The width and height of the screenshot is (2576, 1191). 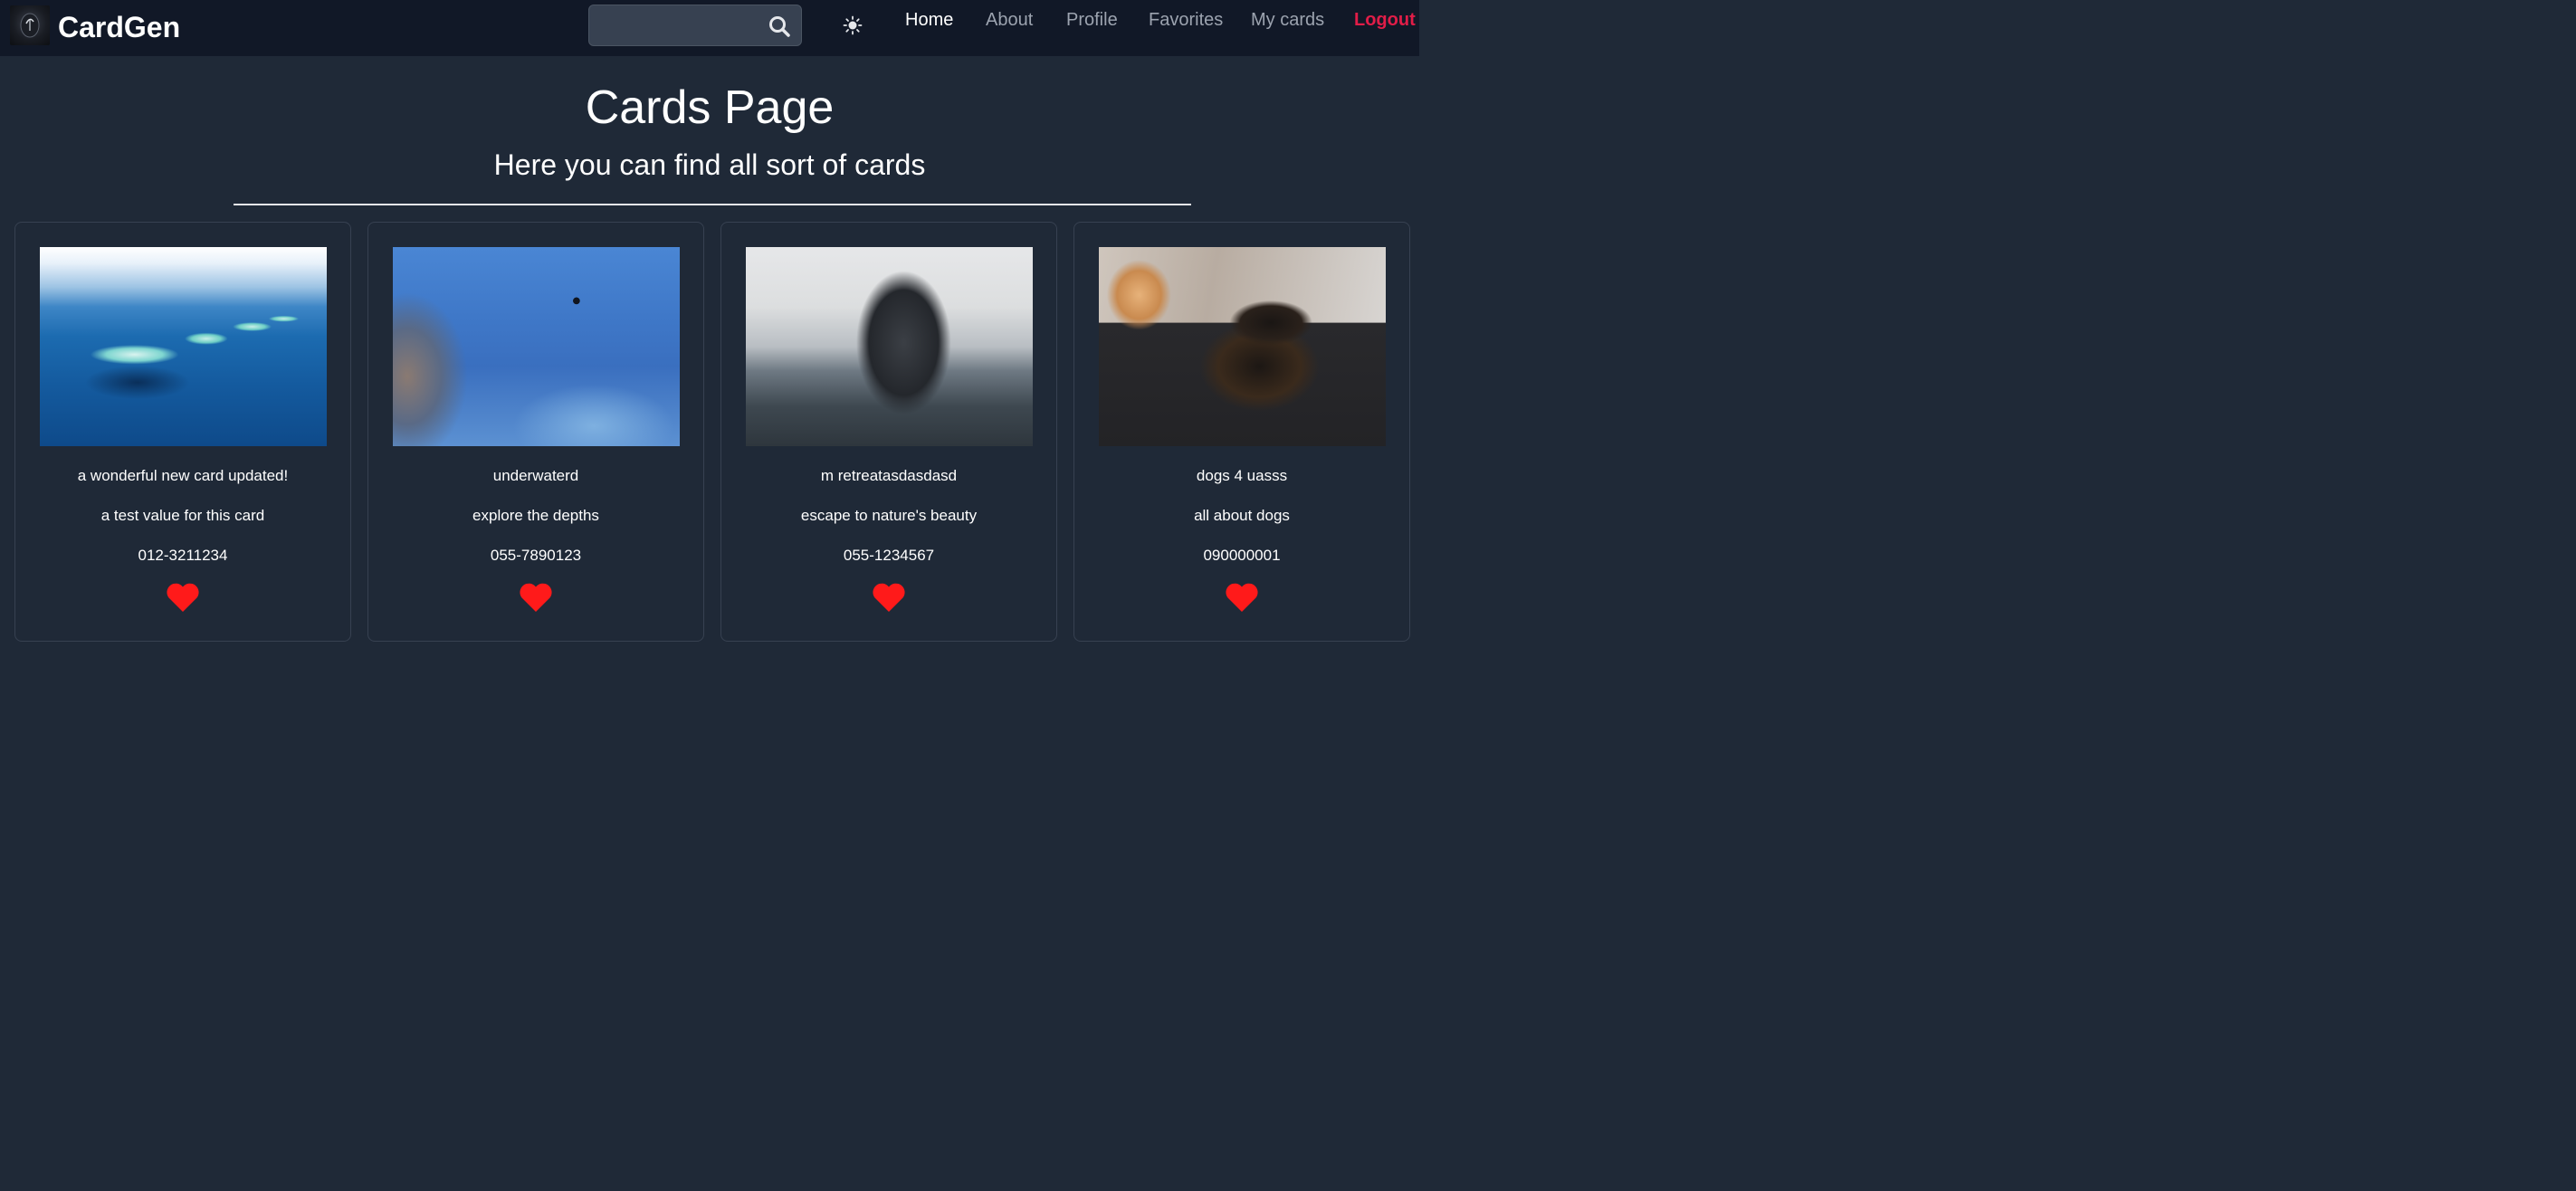 What do you see at coordinates (1242, 476) in the screenshot?
I see `card-title: dogs 4 uasss` at bounding box center [1242, 476].